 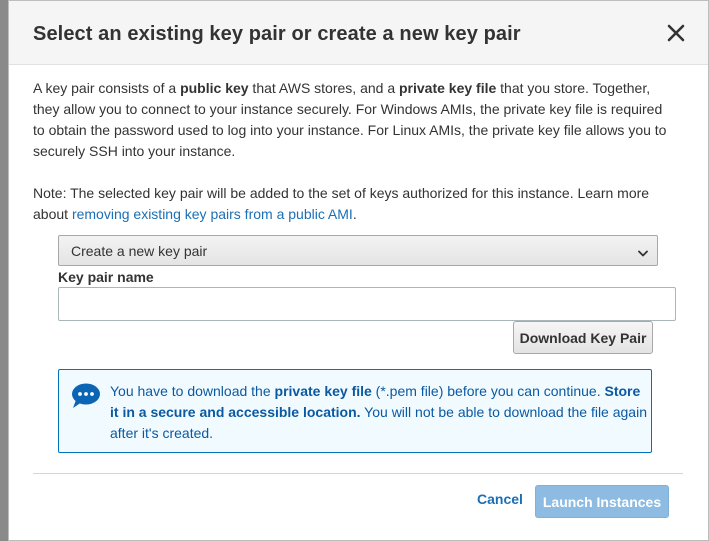 What do you see at coordinates (214, 88) in the screenshot?
I see `intro-public-key: public key` at bounding box center [214, 88].